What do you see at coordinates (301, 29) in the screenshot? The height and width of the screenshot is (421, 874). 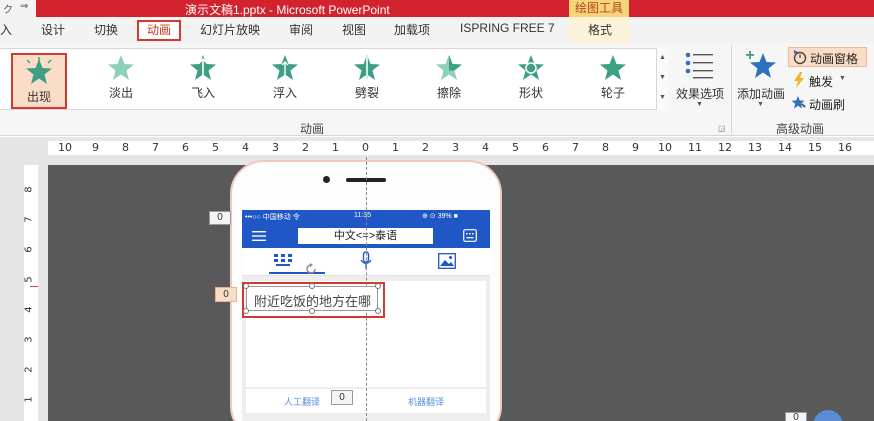 I see `tab-review: 审阅` at bounding box center [301, 29].